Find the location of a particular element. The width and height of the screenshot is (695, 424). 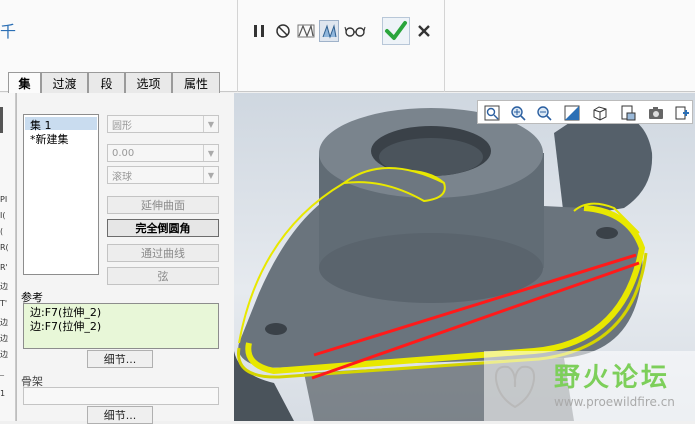

references-collector: 边:F7(拉伸_2) 边:F7(拉伸_2) is located at coordinates (121, 326).